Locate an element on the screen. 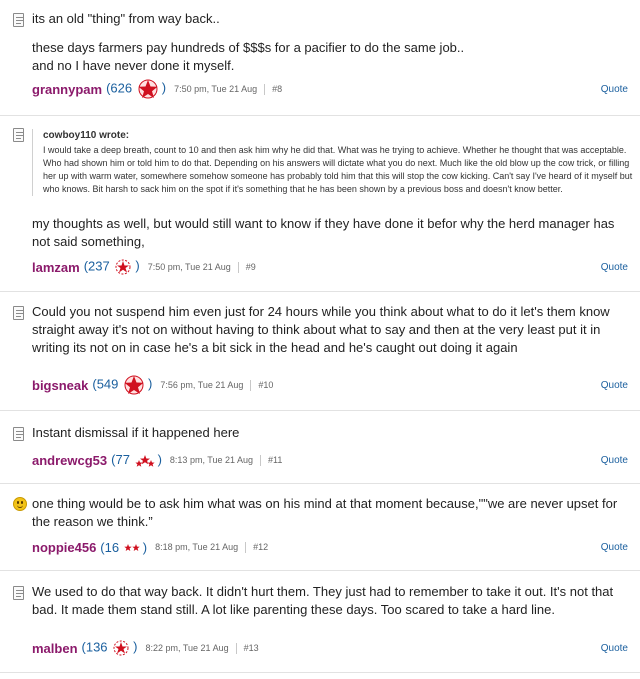 This screenshot has width=640, height=679. triple-star-badge-icon is located at coordinates (144, 460).